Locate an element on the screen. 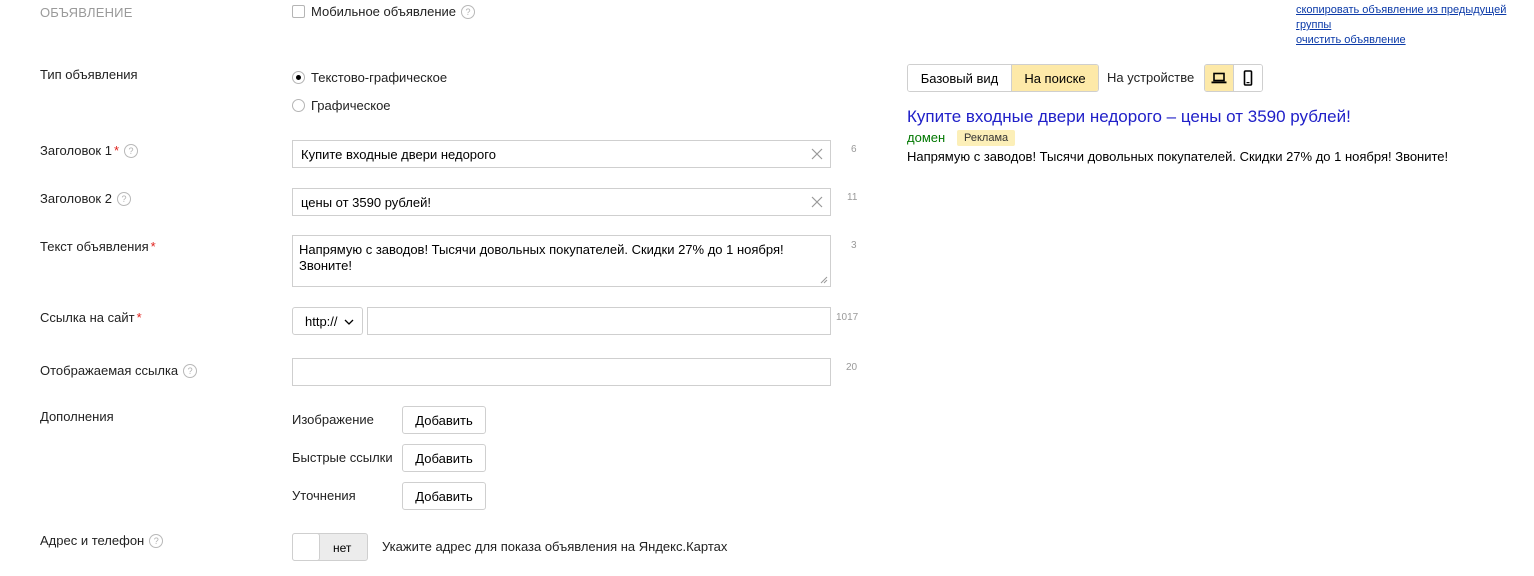 The image size is (1534, 576). extra-quicklinks-label: Быстрые ссылки is located at coordinates (342, 457).